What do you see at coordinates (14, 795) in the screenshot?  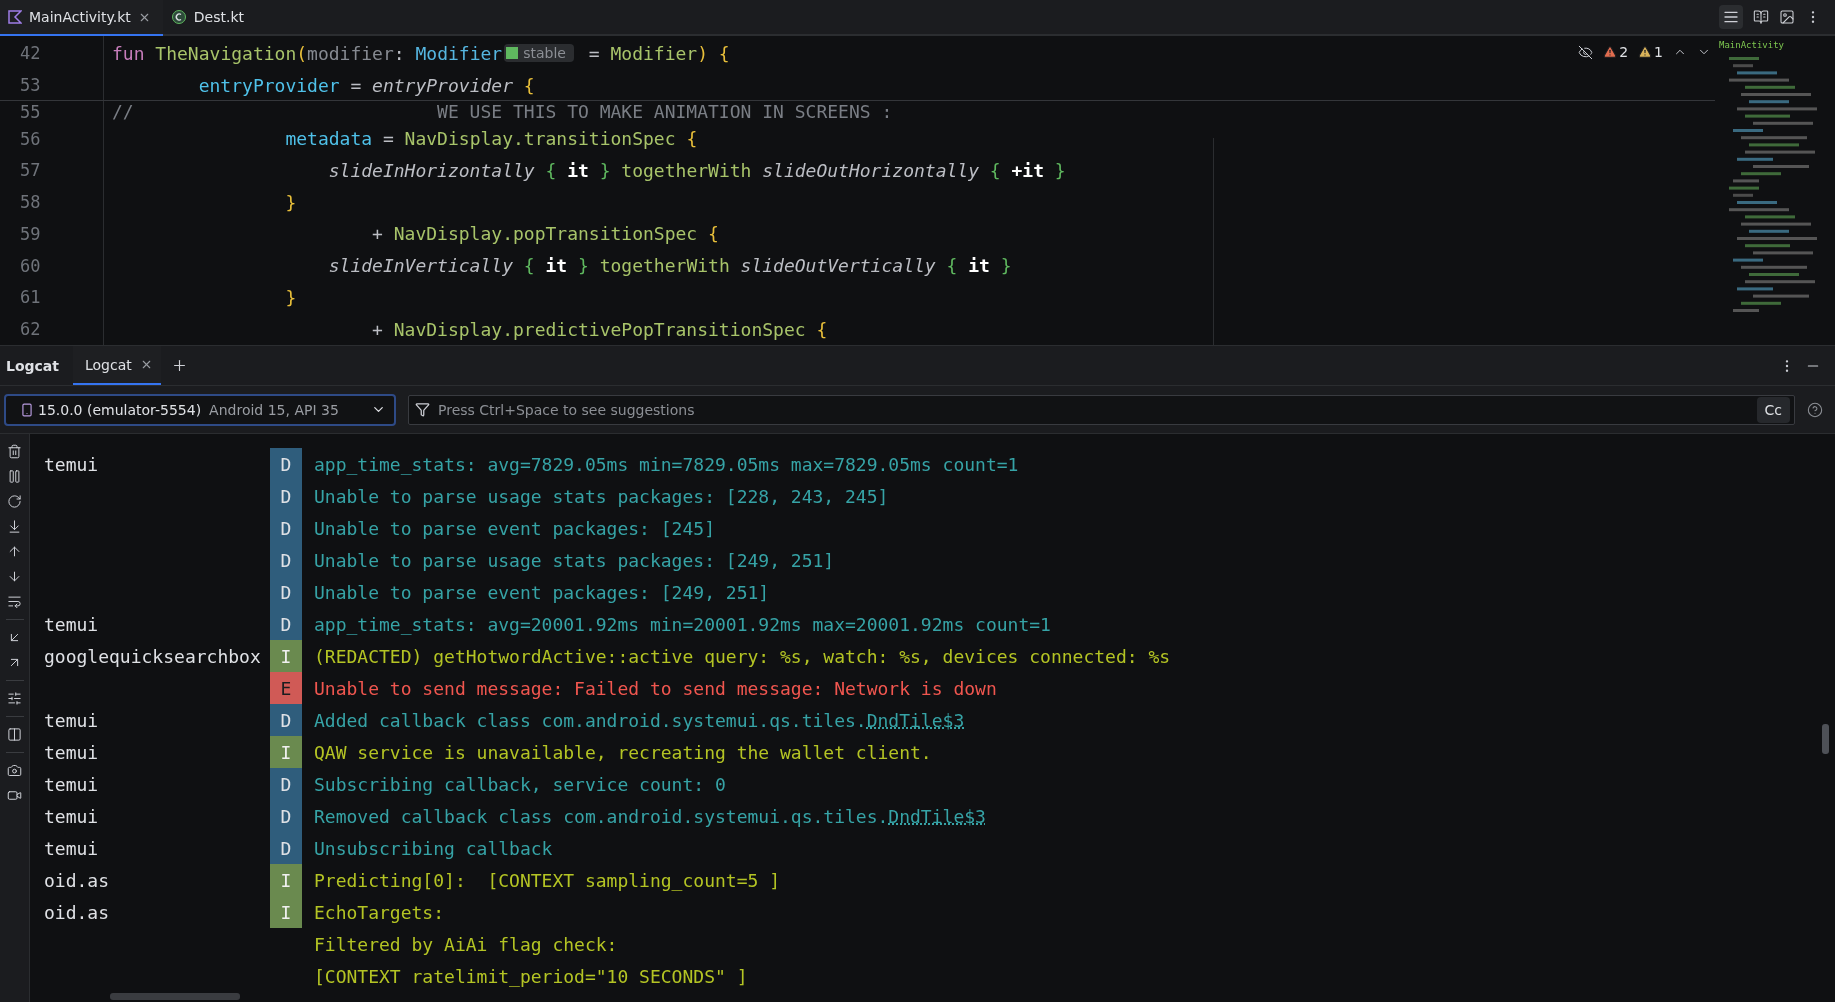 I see `video-icon` at bounding box center [14, 795].